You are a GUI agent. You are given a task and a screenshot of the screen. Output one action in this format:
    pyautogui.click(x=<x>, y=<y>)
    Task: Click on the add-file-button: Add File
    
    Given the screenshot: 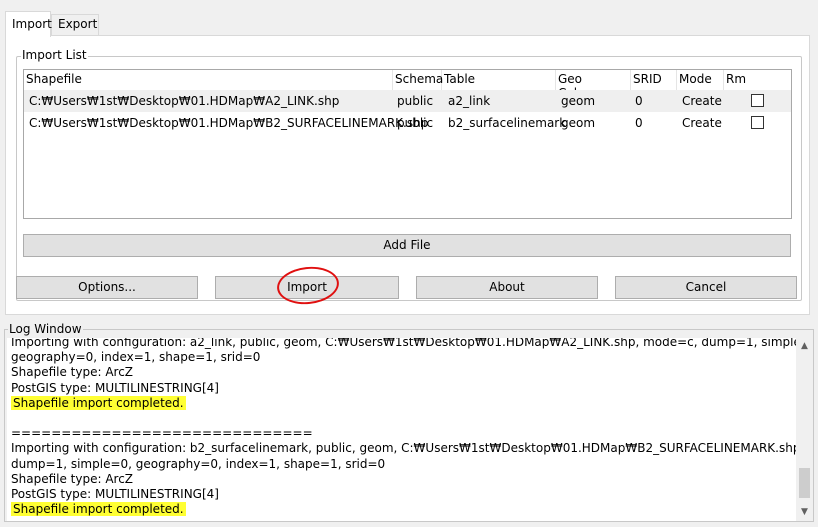 What is the action you would take?
    pyautogui.click(x=407, y=245)
    